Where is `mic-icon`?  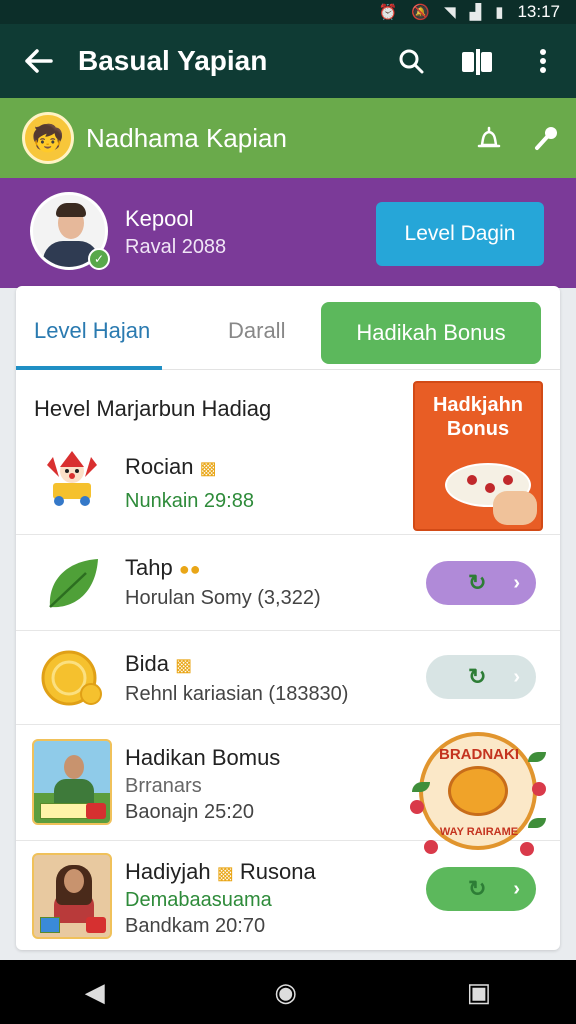 mic-icon is located at coordinates (547, 138).